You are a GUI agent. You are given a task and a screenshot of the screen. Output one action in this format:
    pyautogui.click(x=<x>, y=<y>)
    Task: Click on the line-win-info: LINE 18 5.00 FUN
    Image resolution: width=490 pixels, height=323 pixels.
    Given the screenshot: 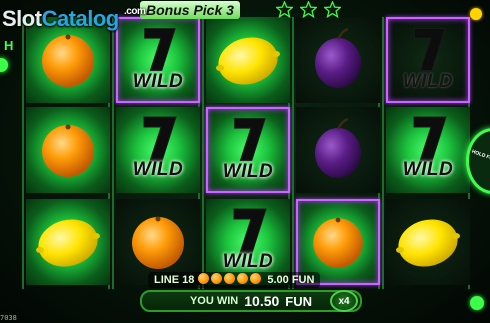 What is the action you would take?
    pyautogui.click(x=234, y=280)
    